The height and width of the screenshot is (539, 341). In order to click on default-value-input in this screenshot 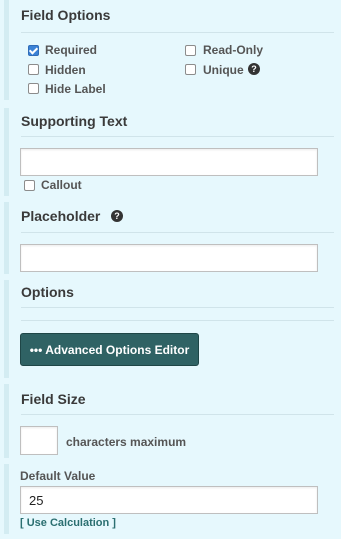, I will do `click(169, 500)`.